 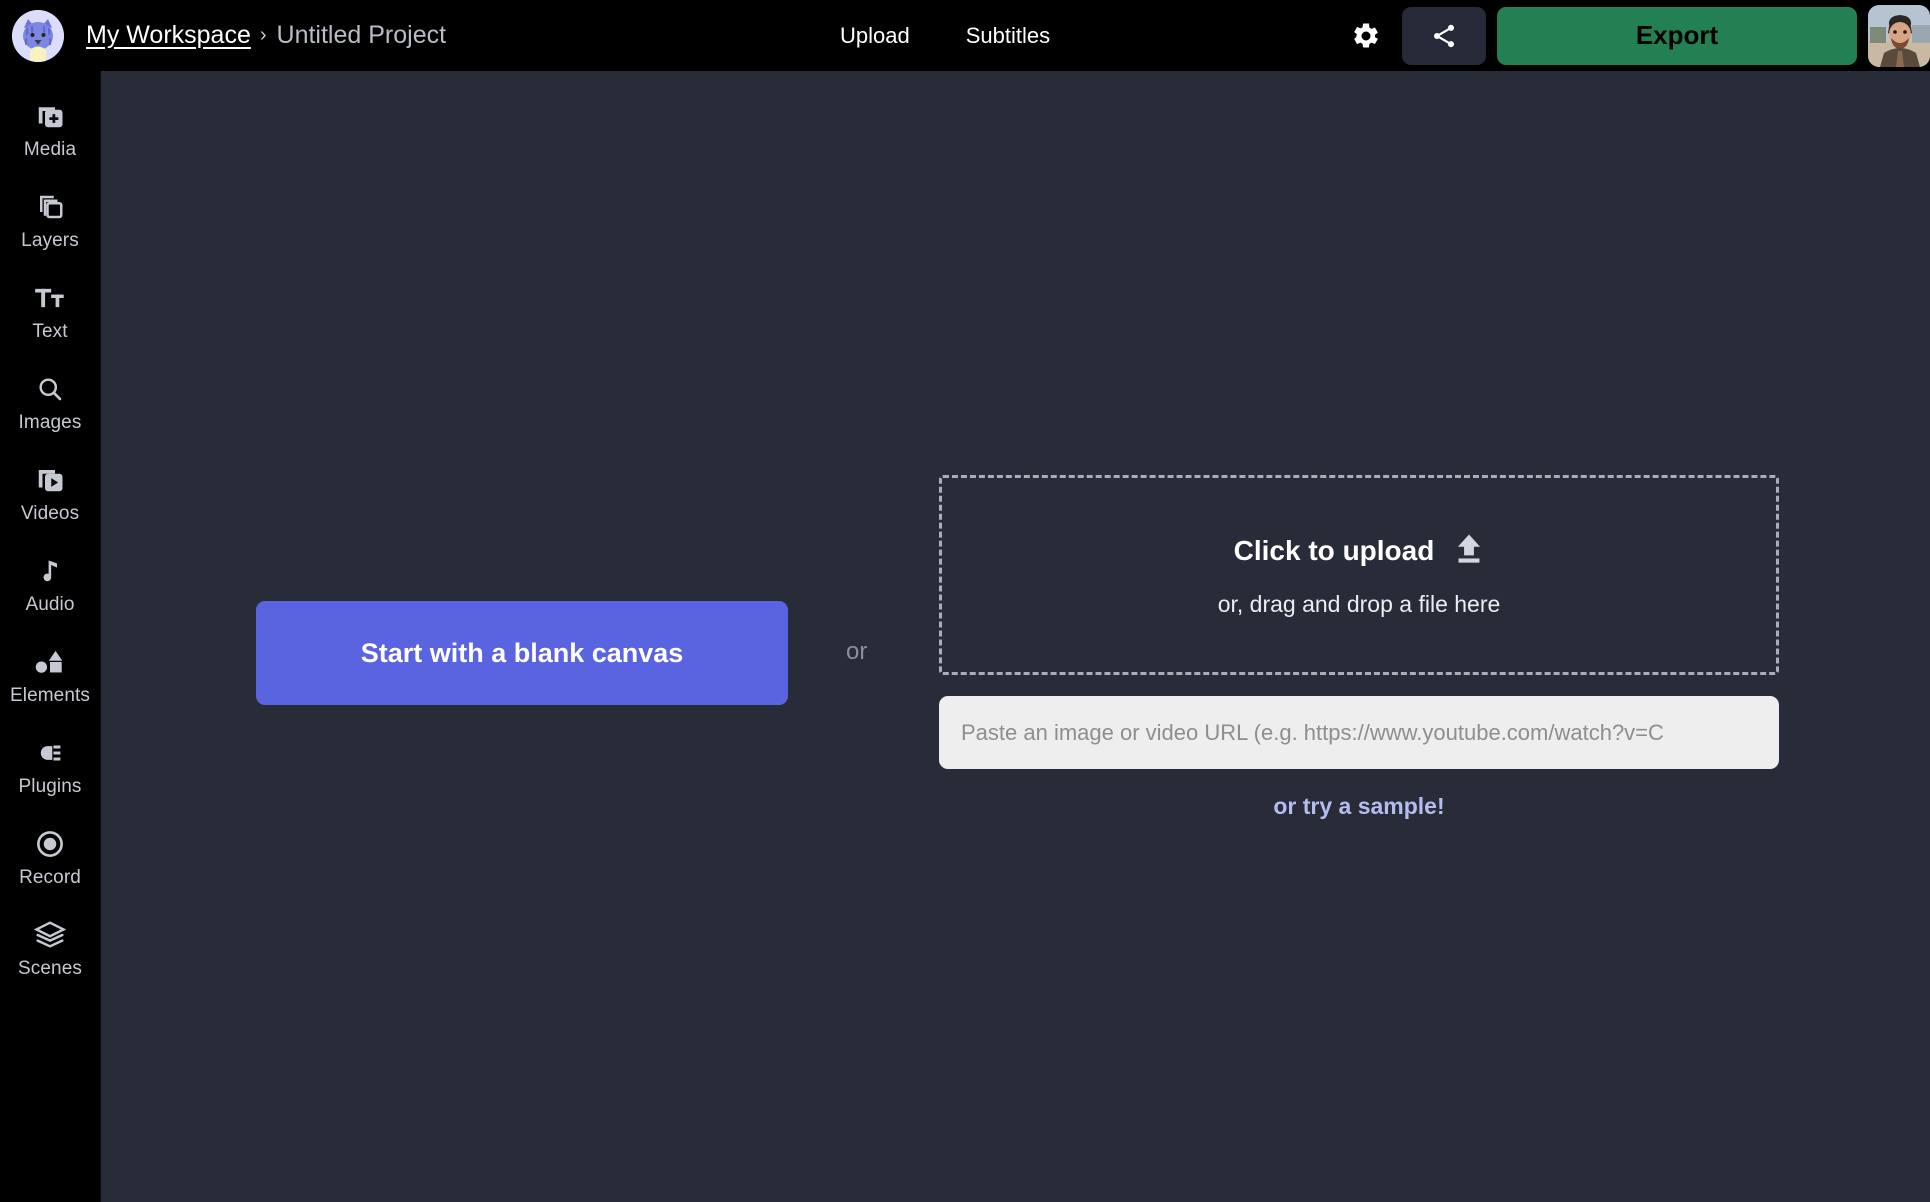 What do you see at coordinates (522, 653) in the screenshot?
I see `start-blank-canvas-button: Start with a blank canvas` at bounding box center [522, 653].